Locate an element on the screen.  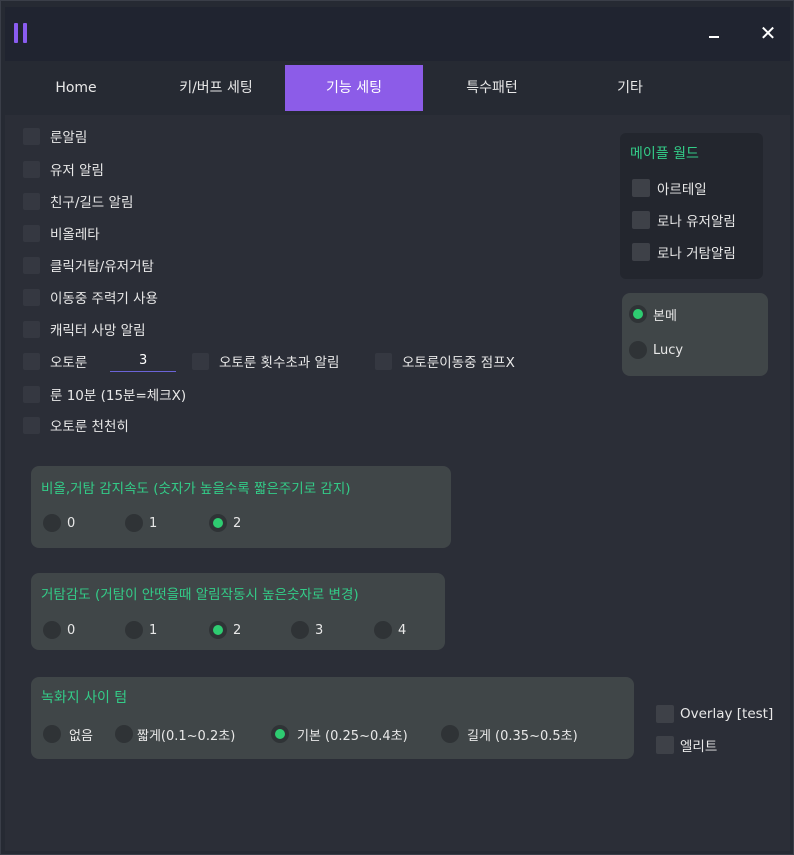
checkbox-label: 유저 알림 is located at coordinates (77, 171).